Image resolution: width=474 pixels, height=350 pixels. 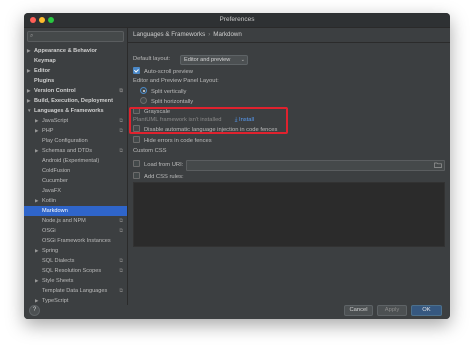 I want to click on sidebar-item-label: Style Sheets, so click(x=58, y=281).